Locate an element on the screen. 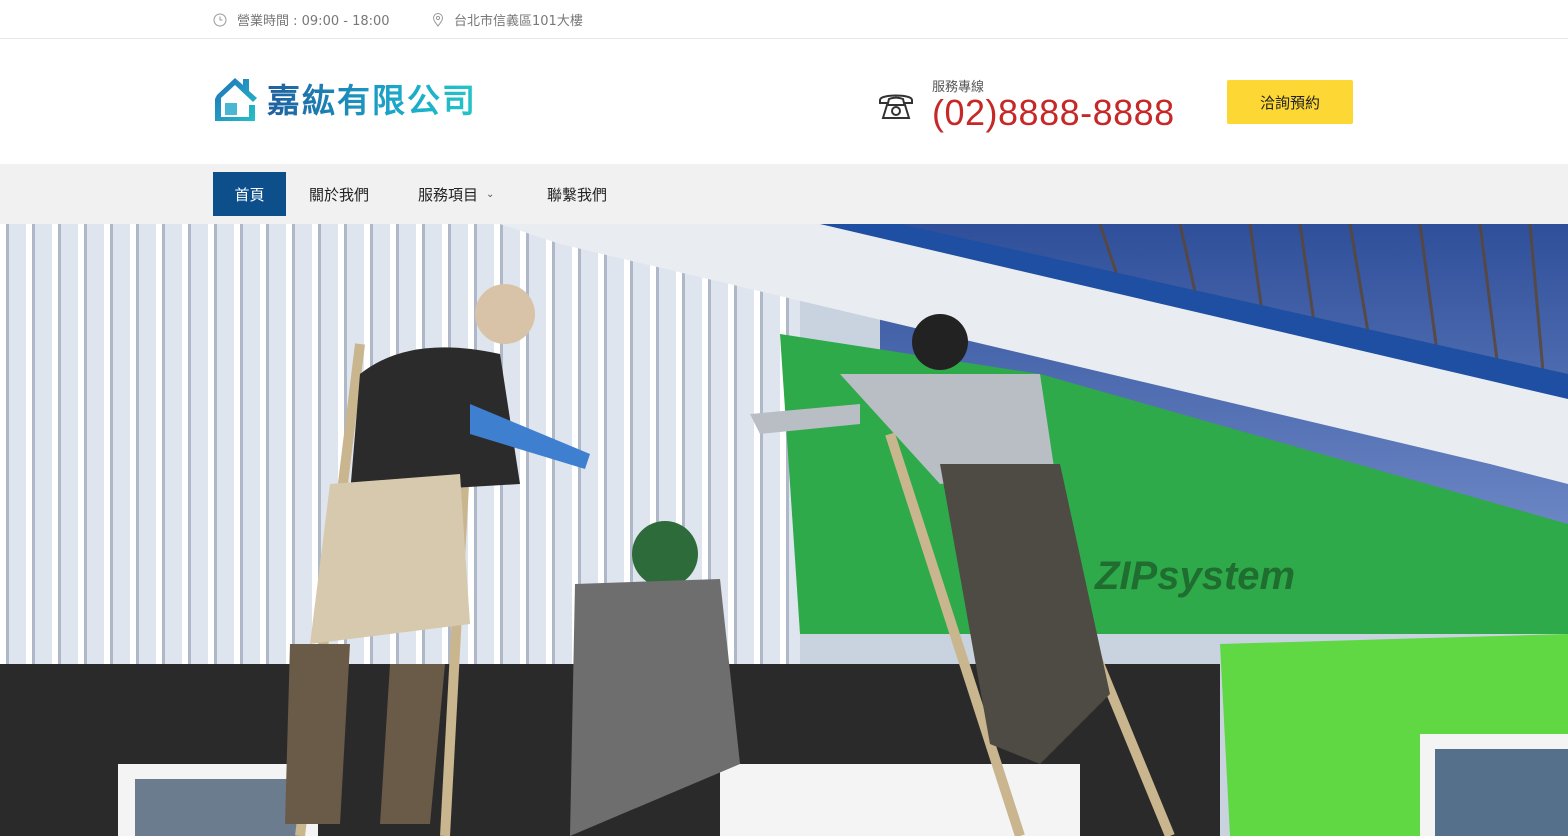  telephone-icon is located at coordinates (896, 106).